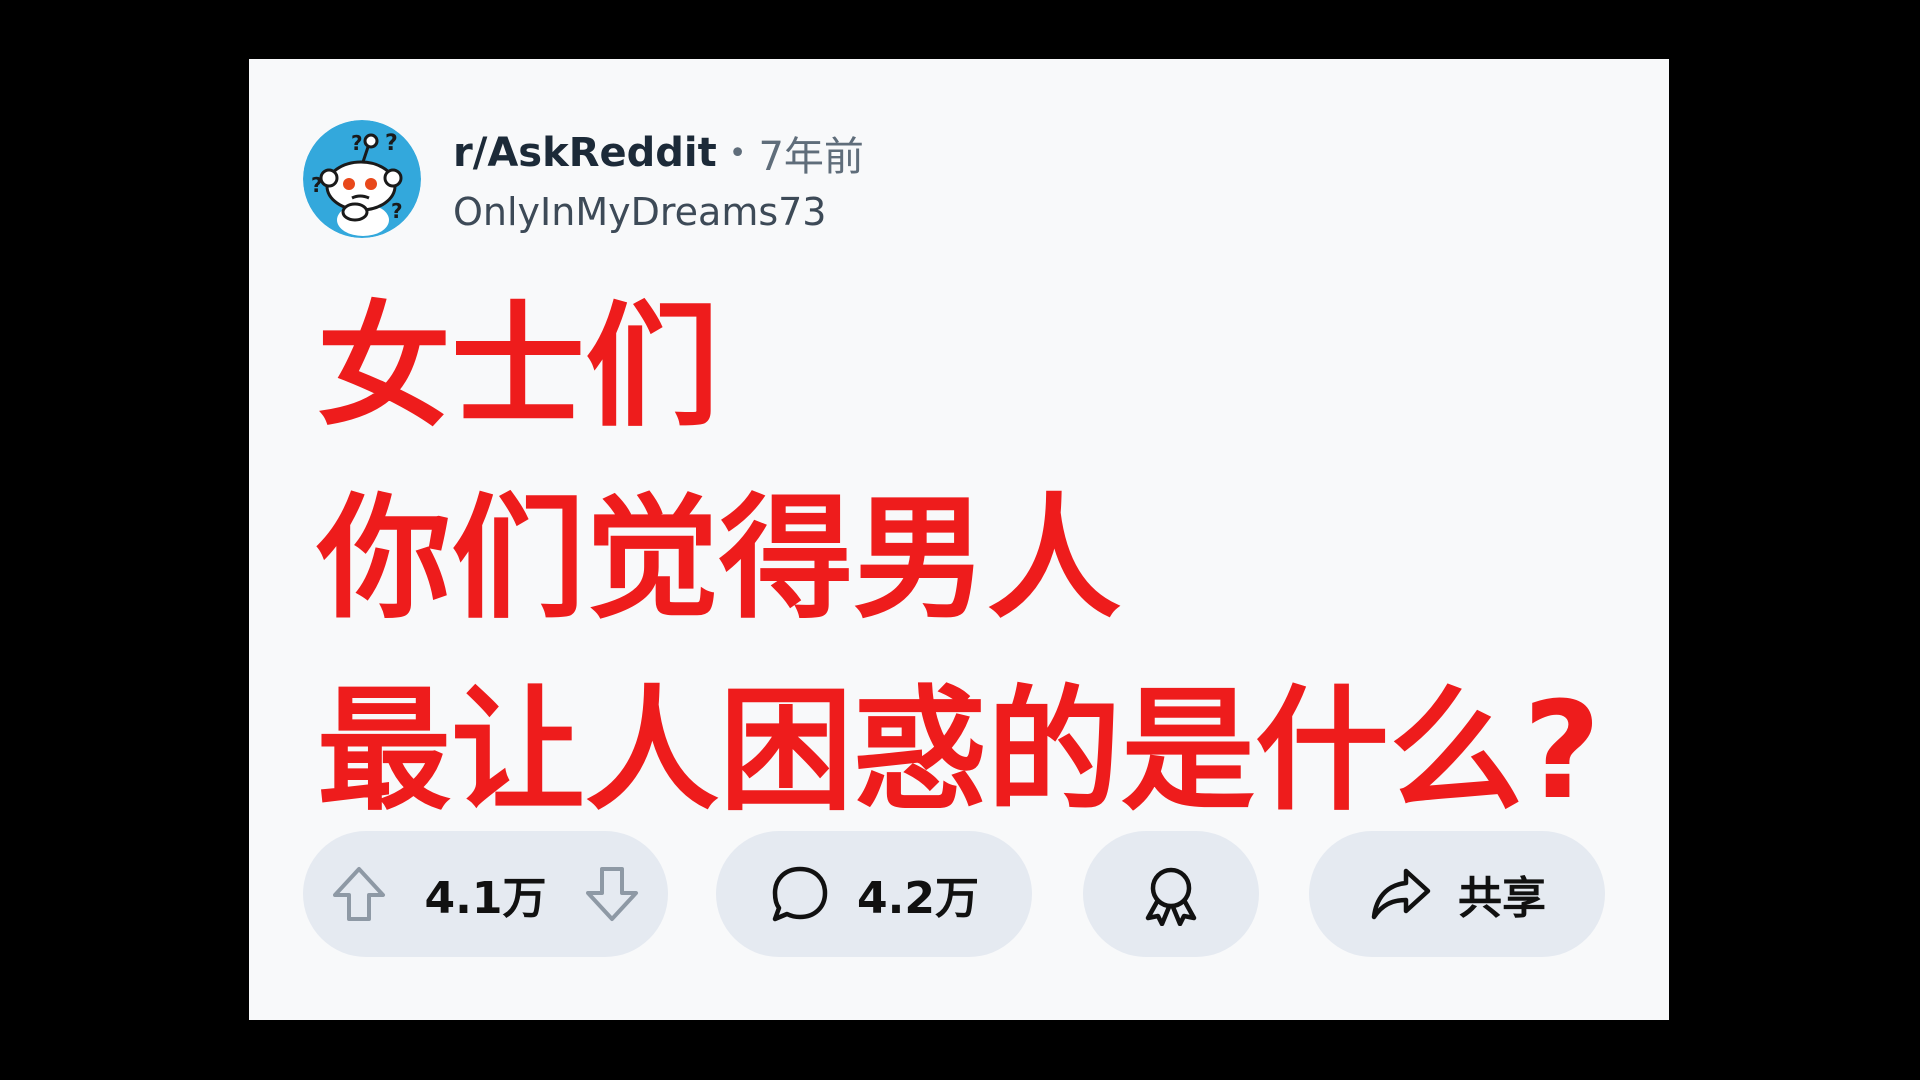  What do you see at coordinates (1502, 898) in the screenshot?
I see `share-label: 共享` at bounding box center [1502, 898].